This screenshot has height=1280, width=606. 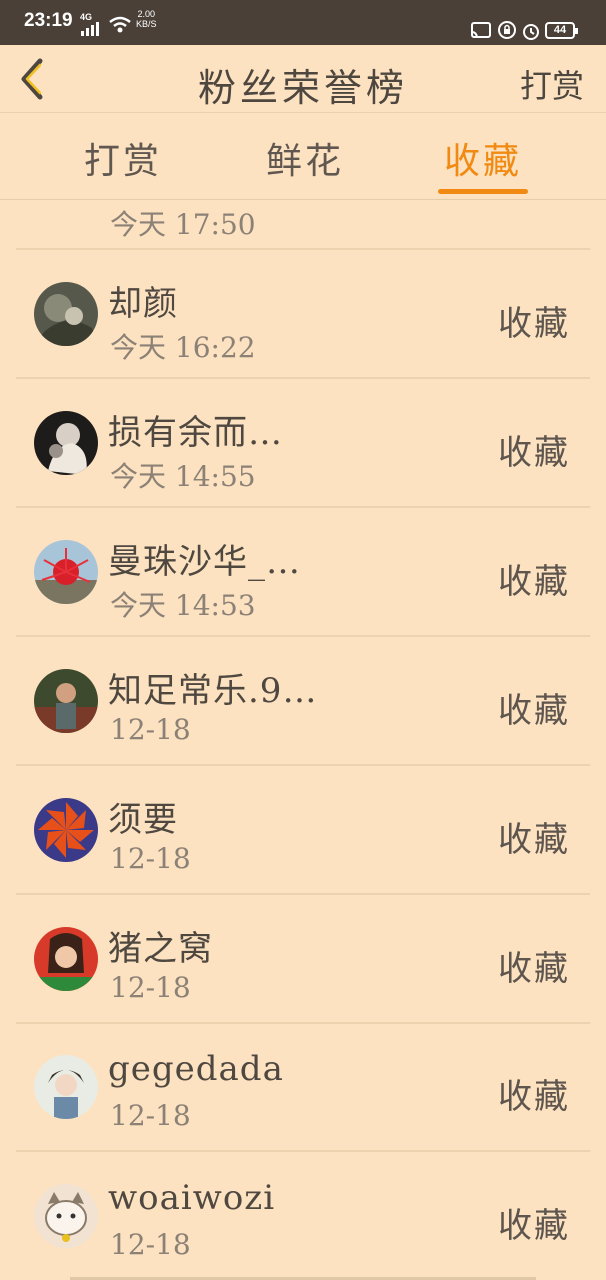 What do you see at coordinates (86, 17) in the screenshot?
I see `network-type: 4G` at bounding box center [86, 17].